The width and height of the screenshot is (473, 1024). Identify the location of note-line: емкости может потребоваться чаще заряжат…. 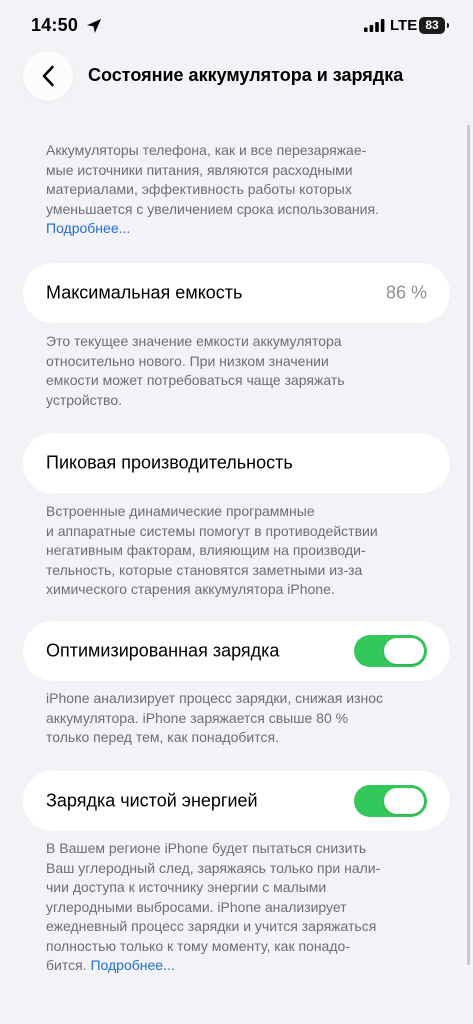
(195, 380).